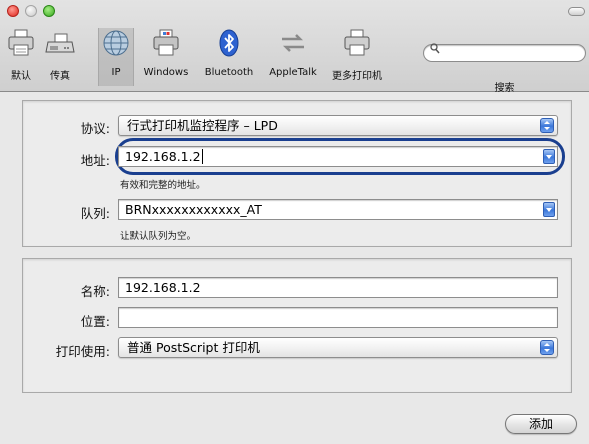  What do you see at coordinates (163, 156) in the screenshot?
I see `address-value: 192.168.1.2` at bounding box center [163, 156].